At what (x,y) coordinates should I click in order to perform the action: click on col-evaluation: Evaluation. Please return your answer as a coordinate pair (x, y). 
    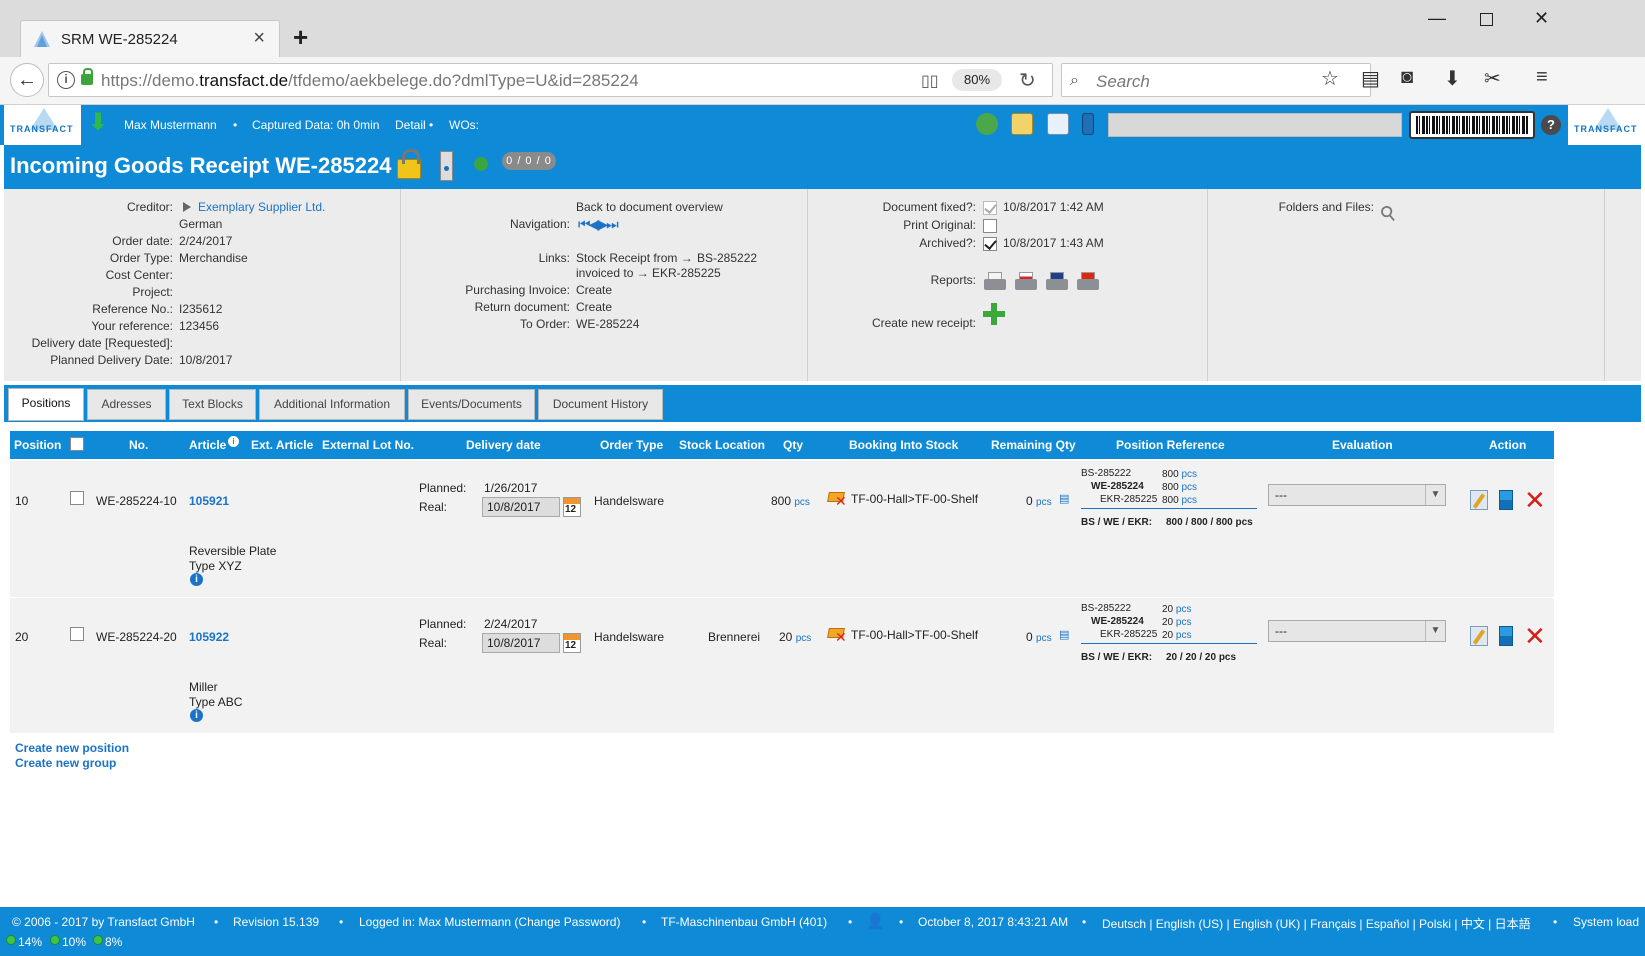
    Looking at the image, I should click on (1362, 445).